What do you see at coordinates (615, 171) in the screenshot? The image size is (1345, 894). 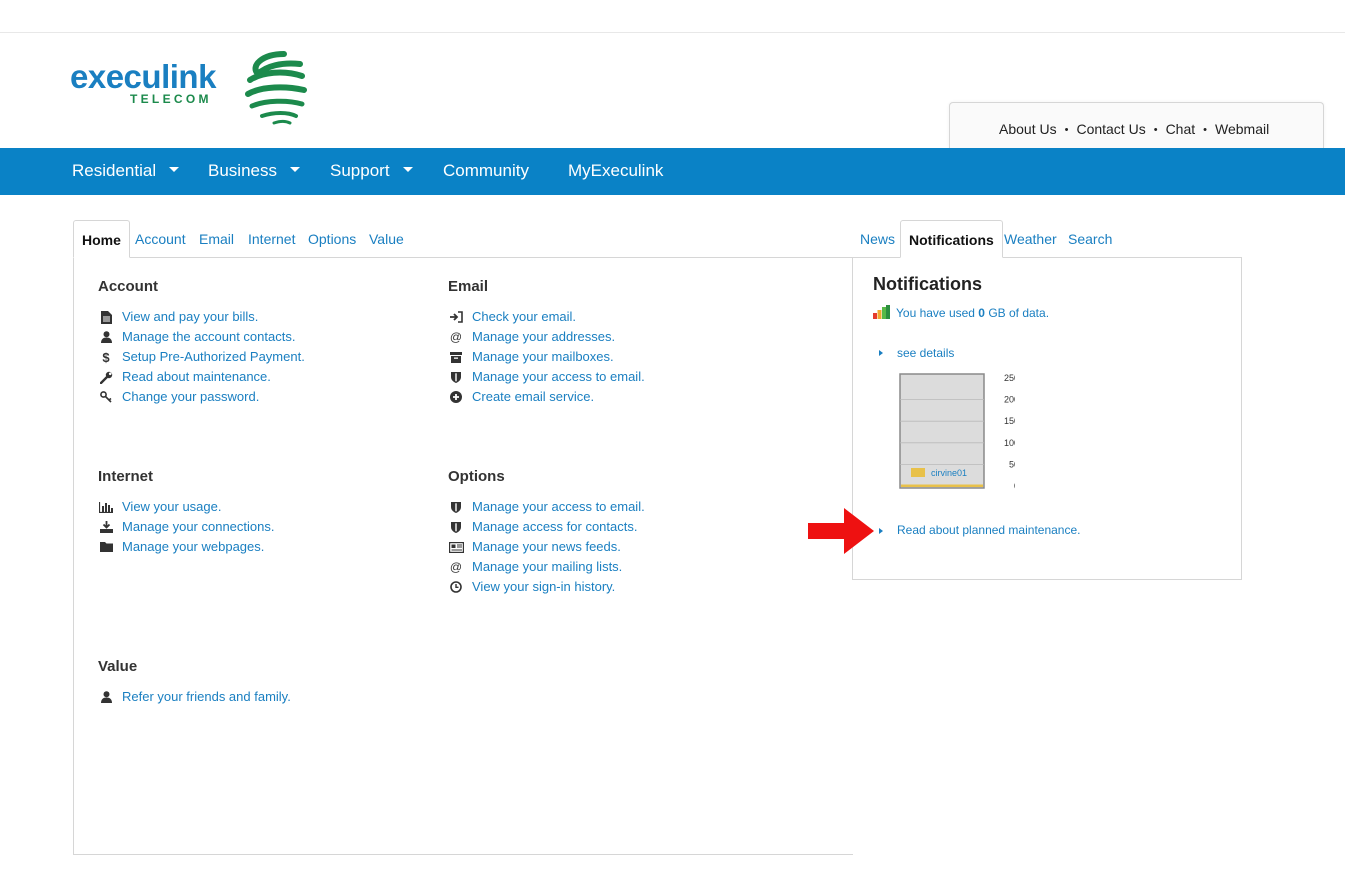 I see `nav-myexeculink: MyExeculink` at bounding box center [615, 171].